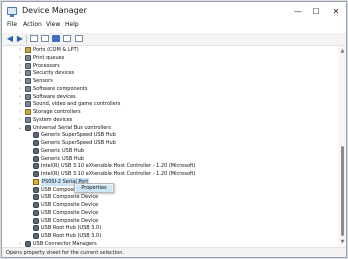 This screenshot has height=259, width=348. What do you see at coordinates (170, 243) in the screenshot?
I see `tree-category: › USB Connector Managers` at bounding box center [170, 243].